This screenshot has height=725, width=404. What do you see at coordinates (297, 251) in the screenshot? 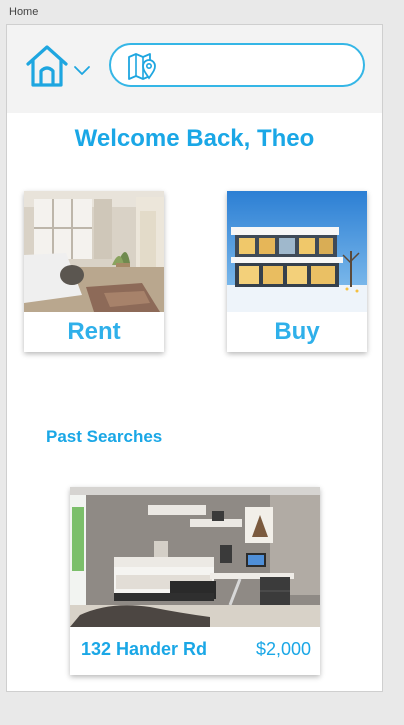
I see `buy-photo` at bounding box center [297, 251].